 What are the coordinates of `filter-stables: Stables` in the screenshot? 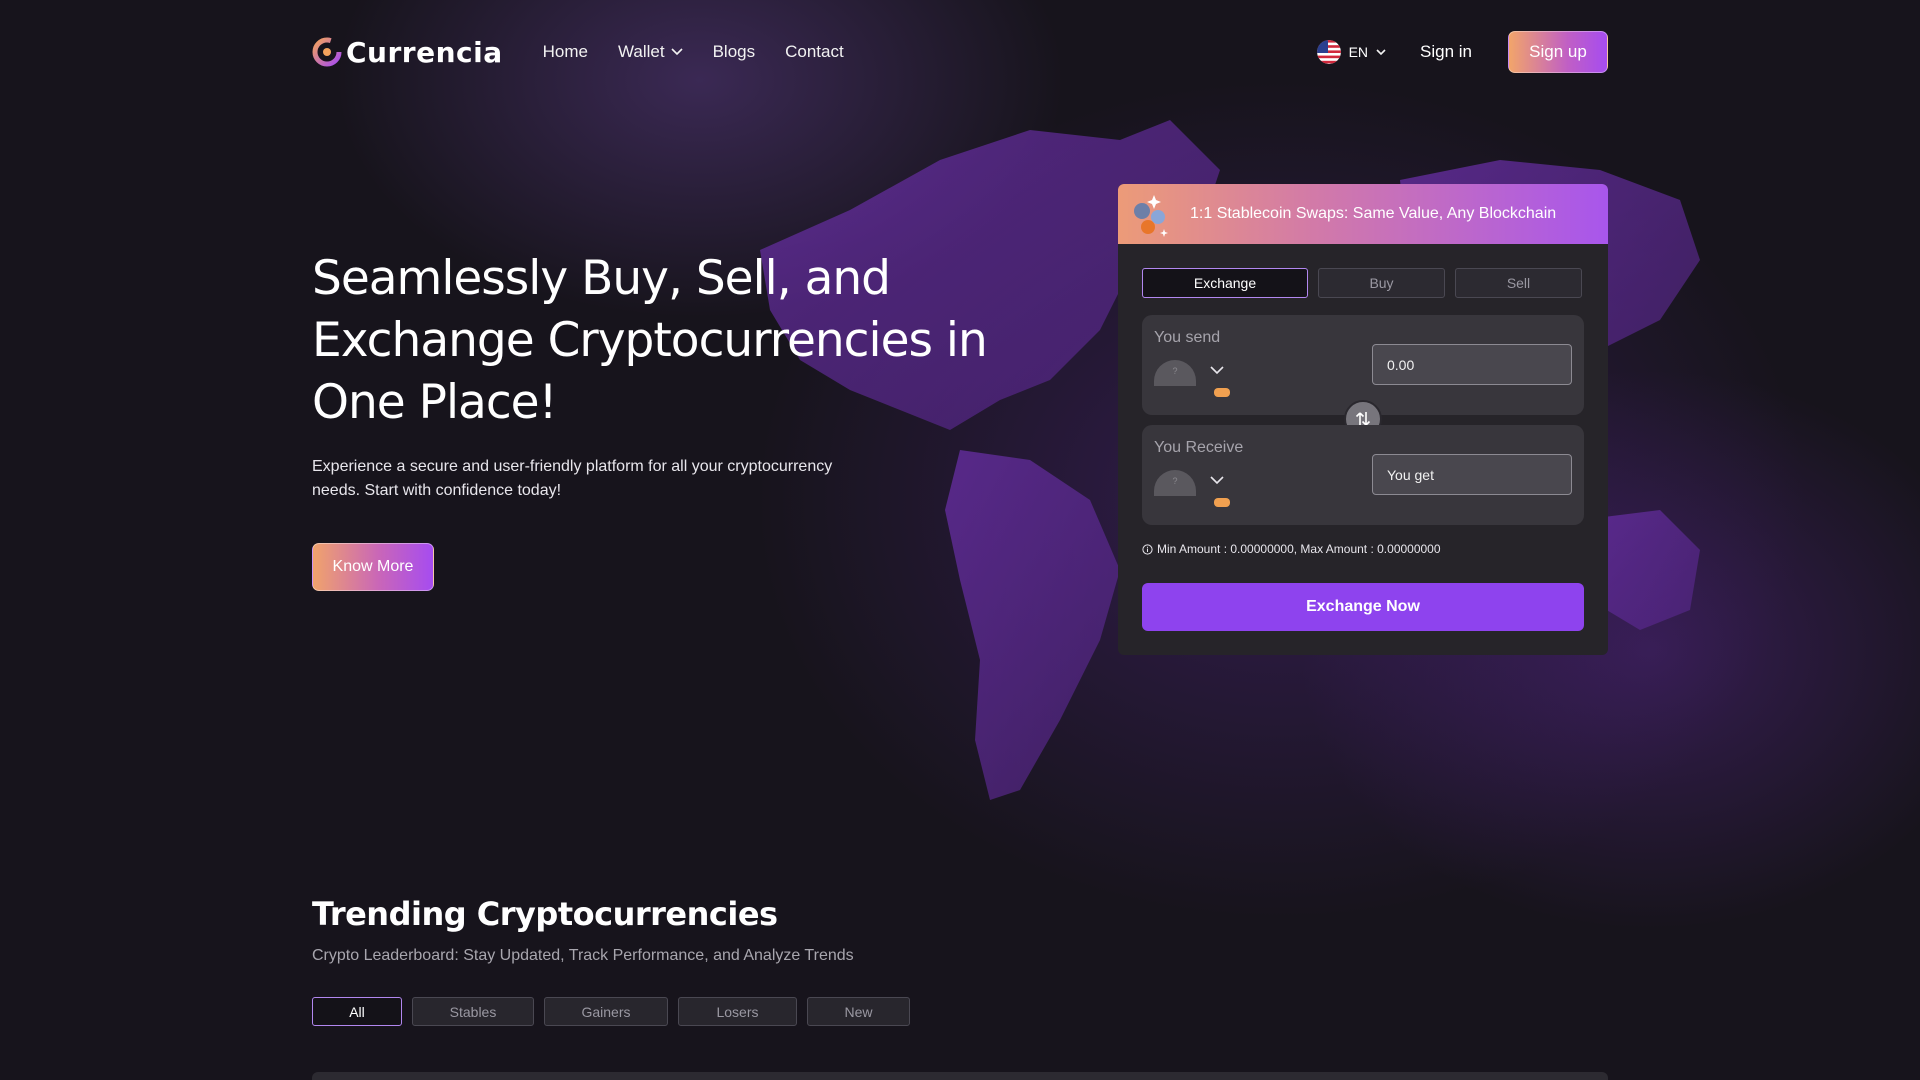 It's located at (473, 1011).